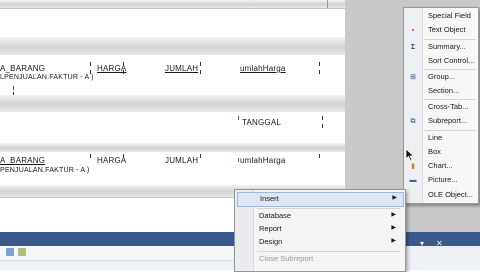 The width and height of the screenshot is (480, 272). What do you see at coordinates (413, 30) in the screenshot?
I see `text-object-icon: ▪` at bounding box center [413, 30].